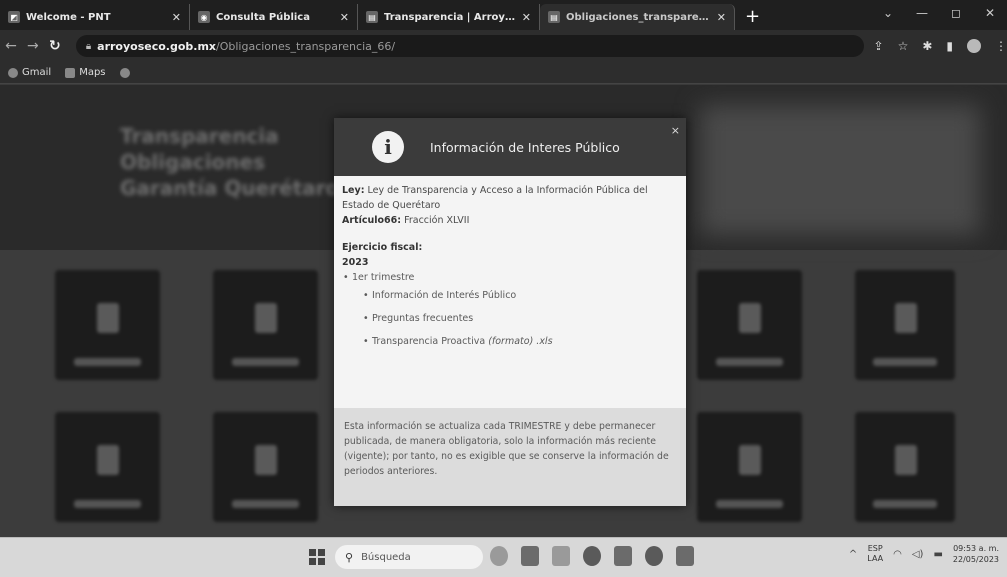 The image size is (1007, 577). What do you see at coordinates (266, 318) in the screenshot?
I see `pencil-icon` at bounding box center [266, 318].